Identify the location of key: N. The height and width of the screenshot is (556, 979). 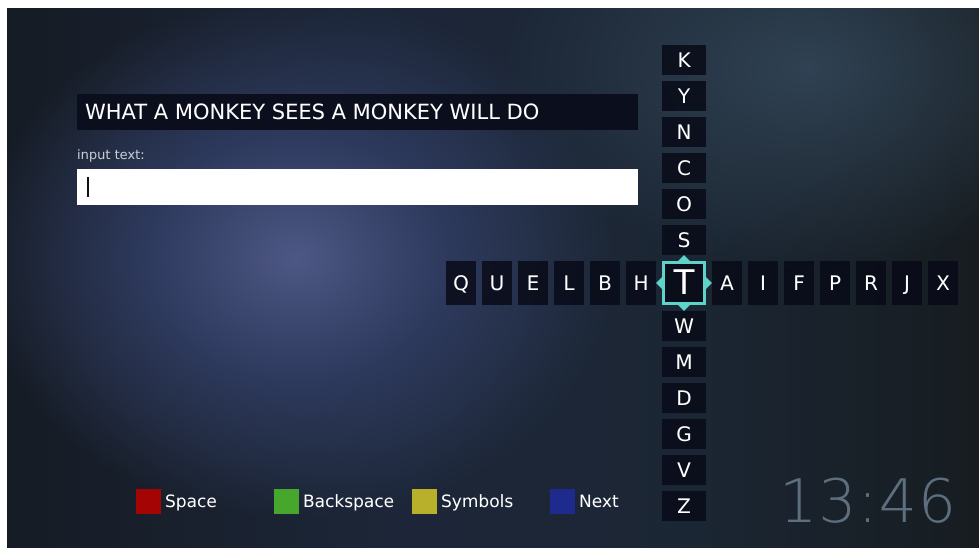
(684, 132).